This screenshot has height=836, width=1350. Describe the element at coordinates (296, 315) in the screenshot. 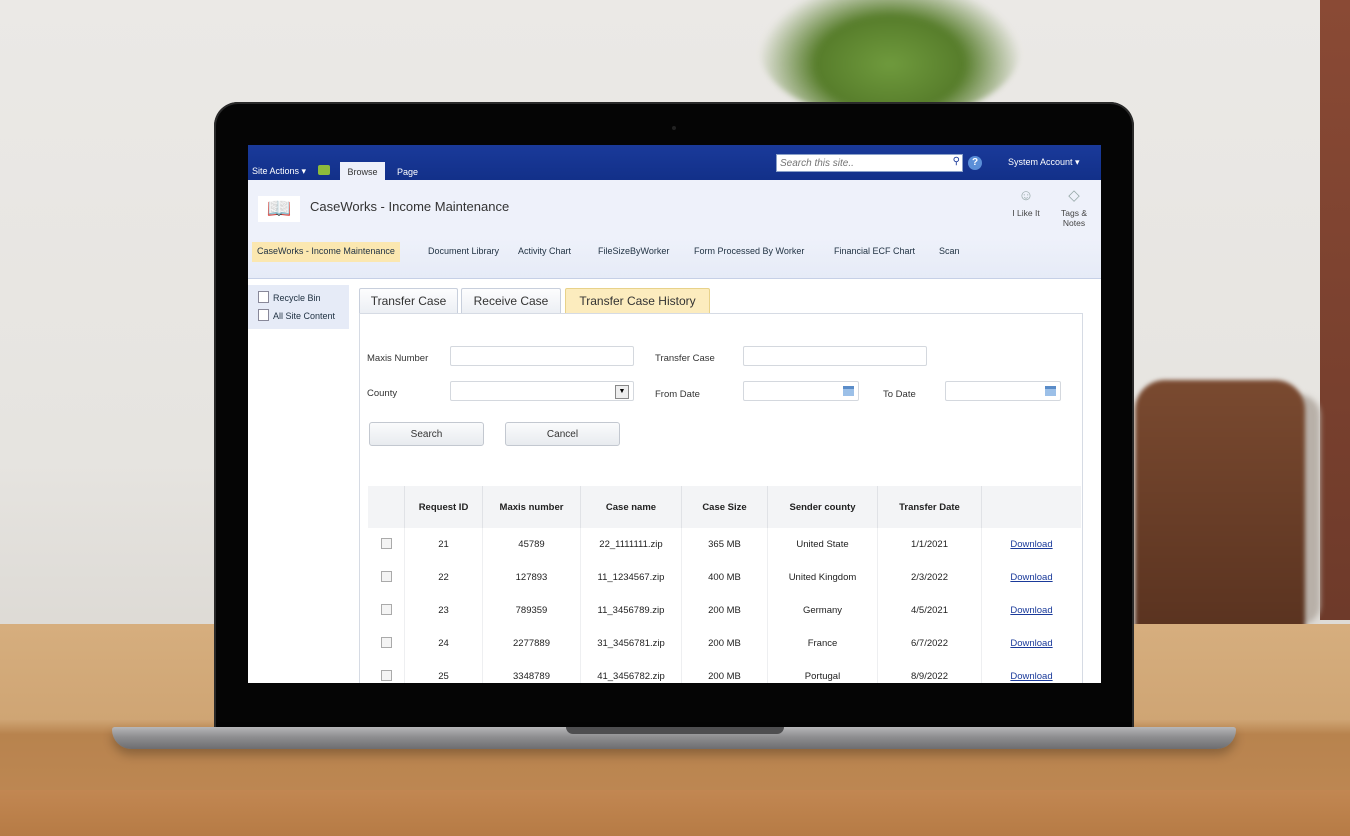

I see `all-site-content-link: All Site Content` at that location.